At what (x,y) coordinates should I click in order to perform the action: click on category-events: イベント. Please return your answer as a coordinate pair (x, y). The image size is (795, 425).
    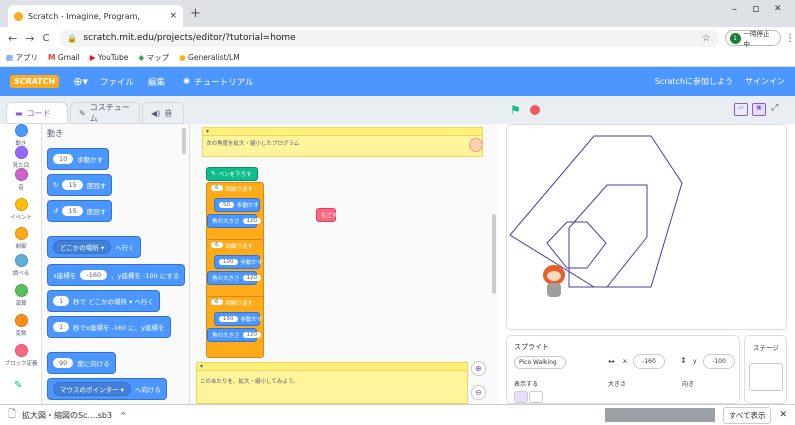
    Looking at the image, I should click on (21, 209).